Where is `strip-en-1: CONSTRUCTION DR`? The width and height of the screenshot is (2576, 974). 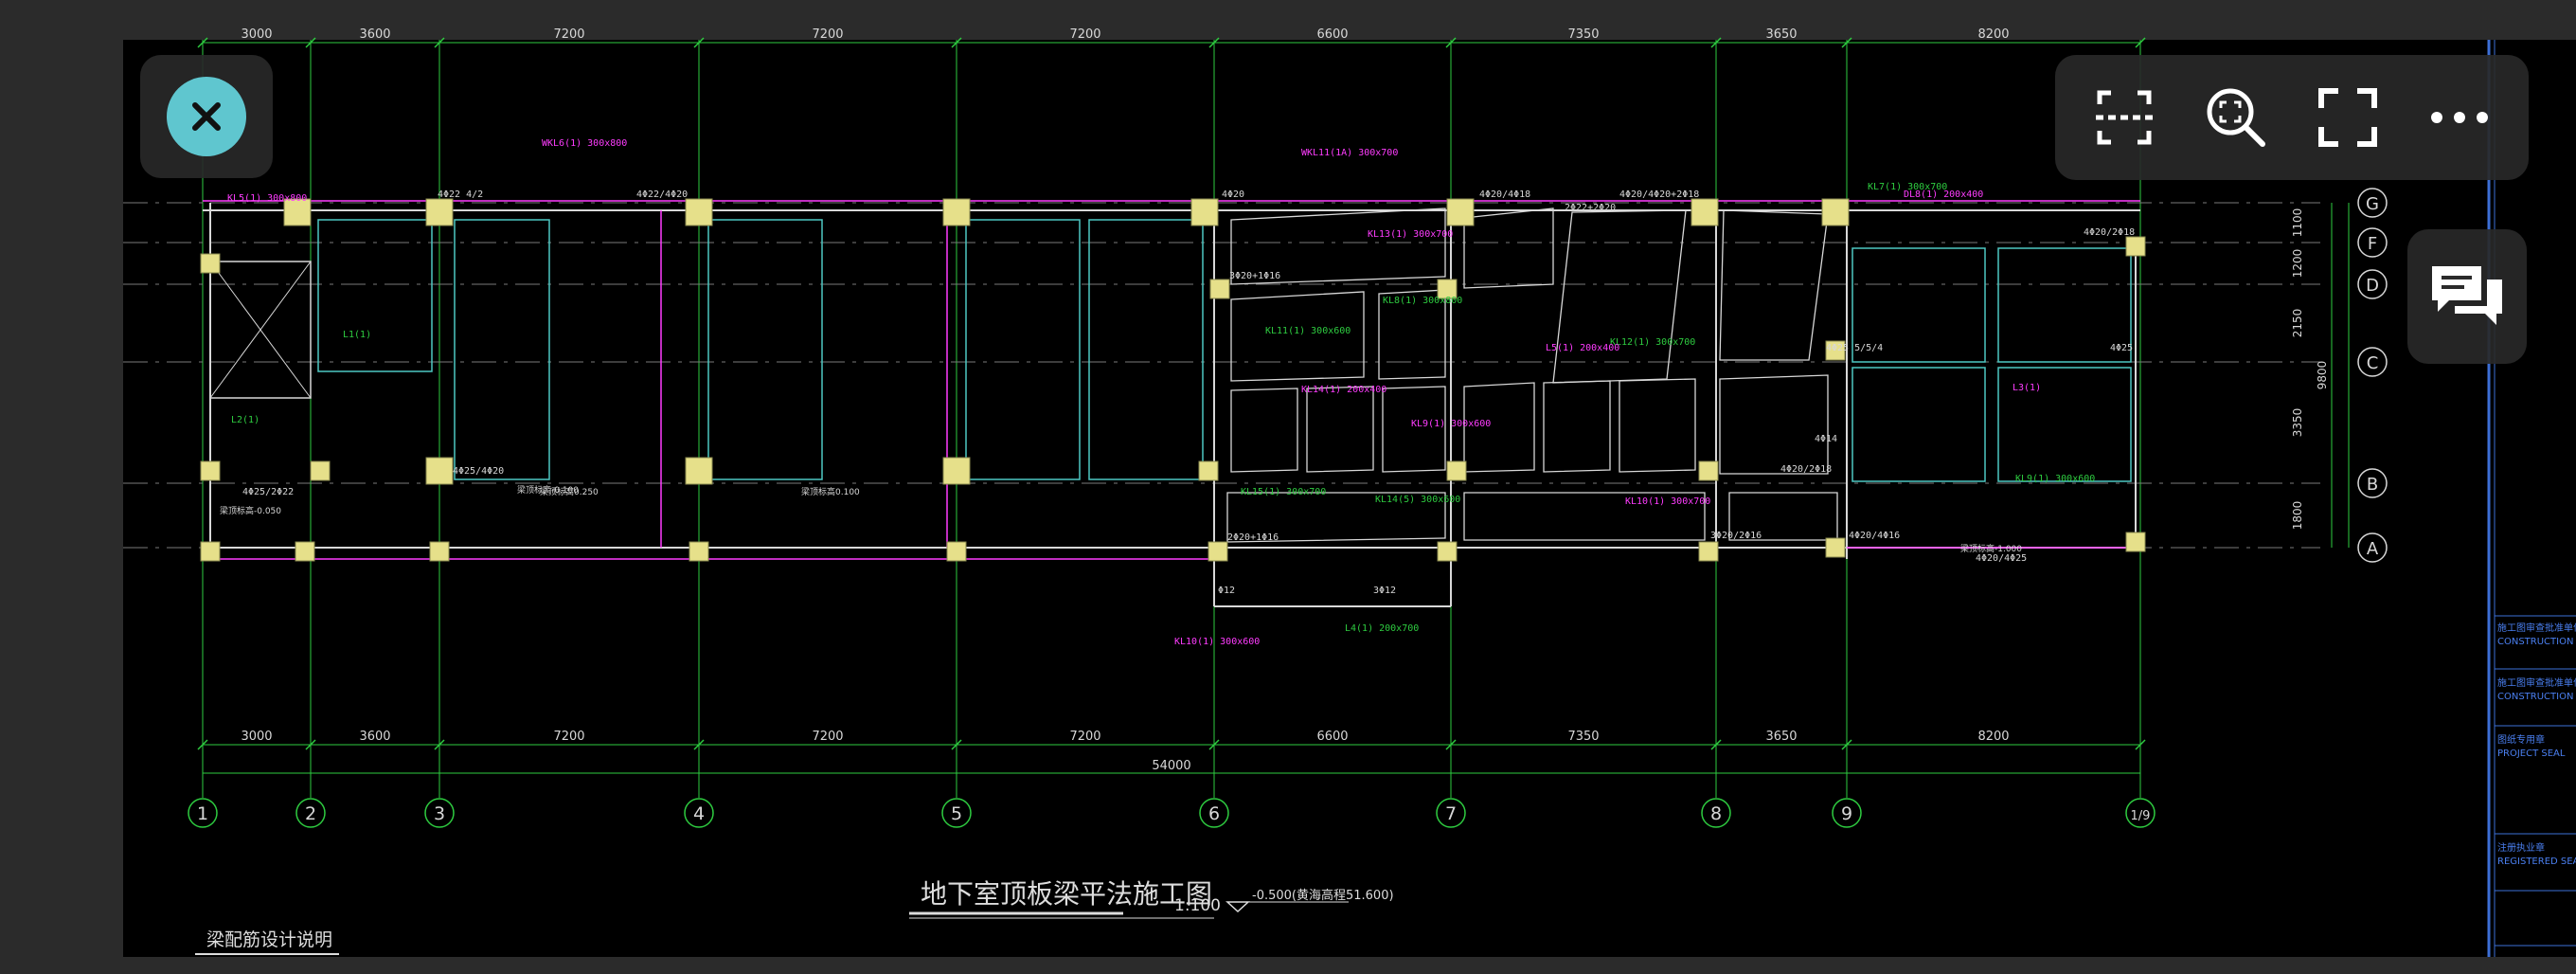 strip-en-1: CONSTRUCTION DR is located at coordinates (2536, 642).